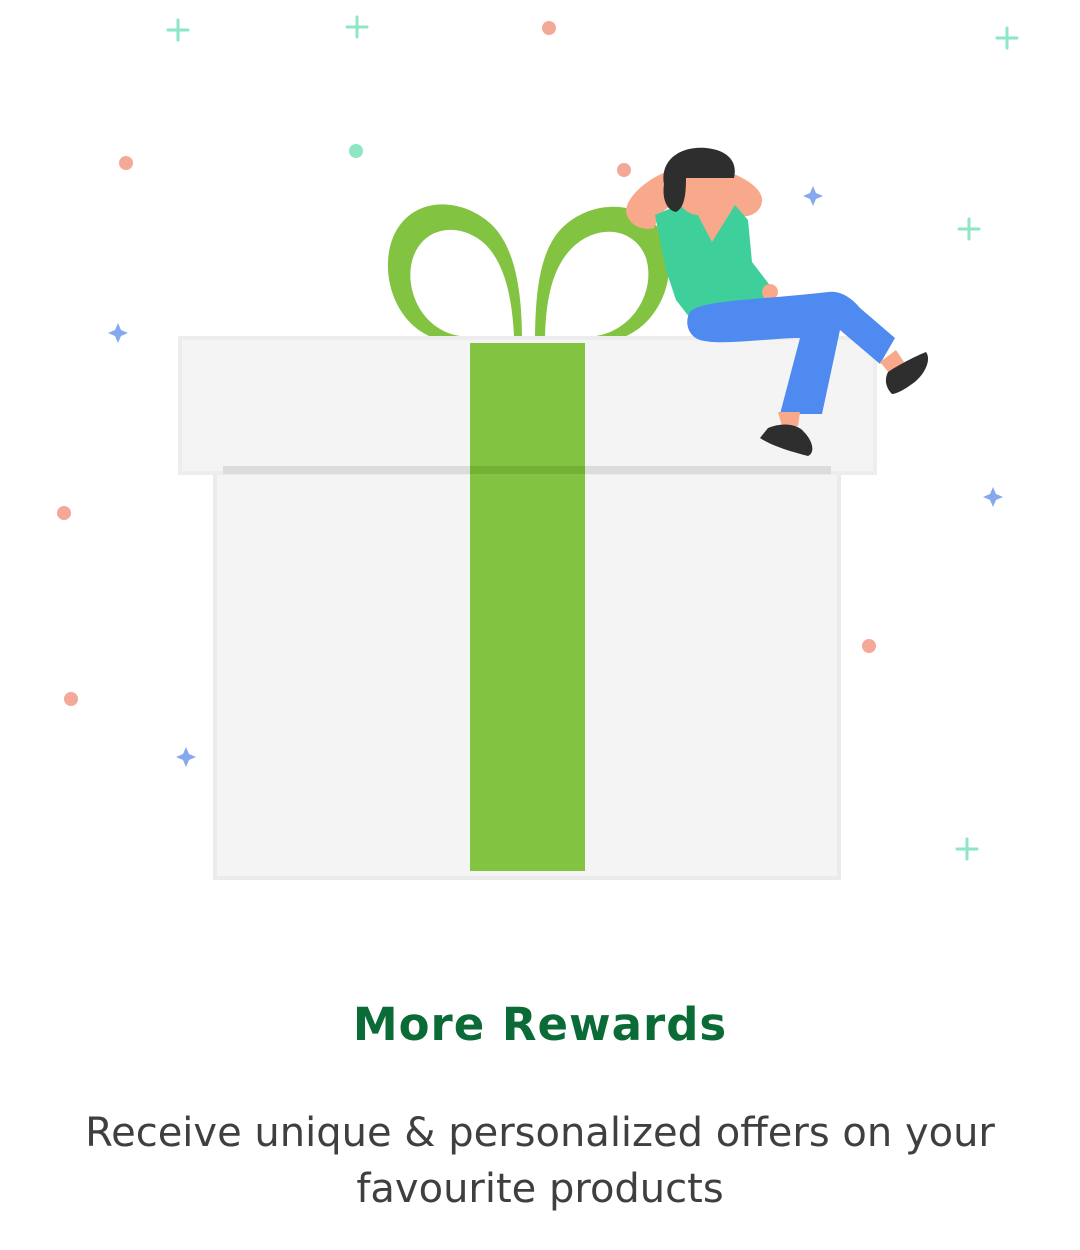 The image size is (1080, 1250). Describe the element at coordinates (540, 1024) in the screenshot. I see `page-title: More Rewards` at that location.